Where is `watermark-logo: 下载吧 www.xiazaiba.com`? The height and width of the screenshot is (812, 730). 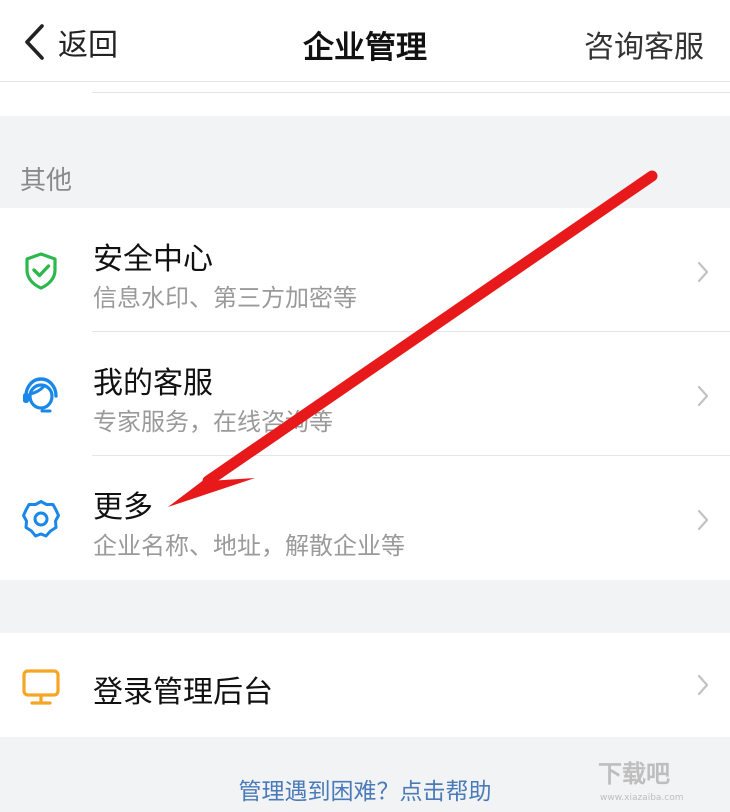
watermark-logo: 下载吧 www.xiazaiba.com is located at coordinates (641, 781).